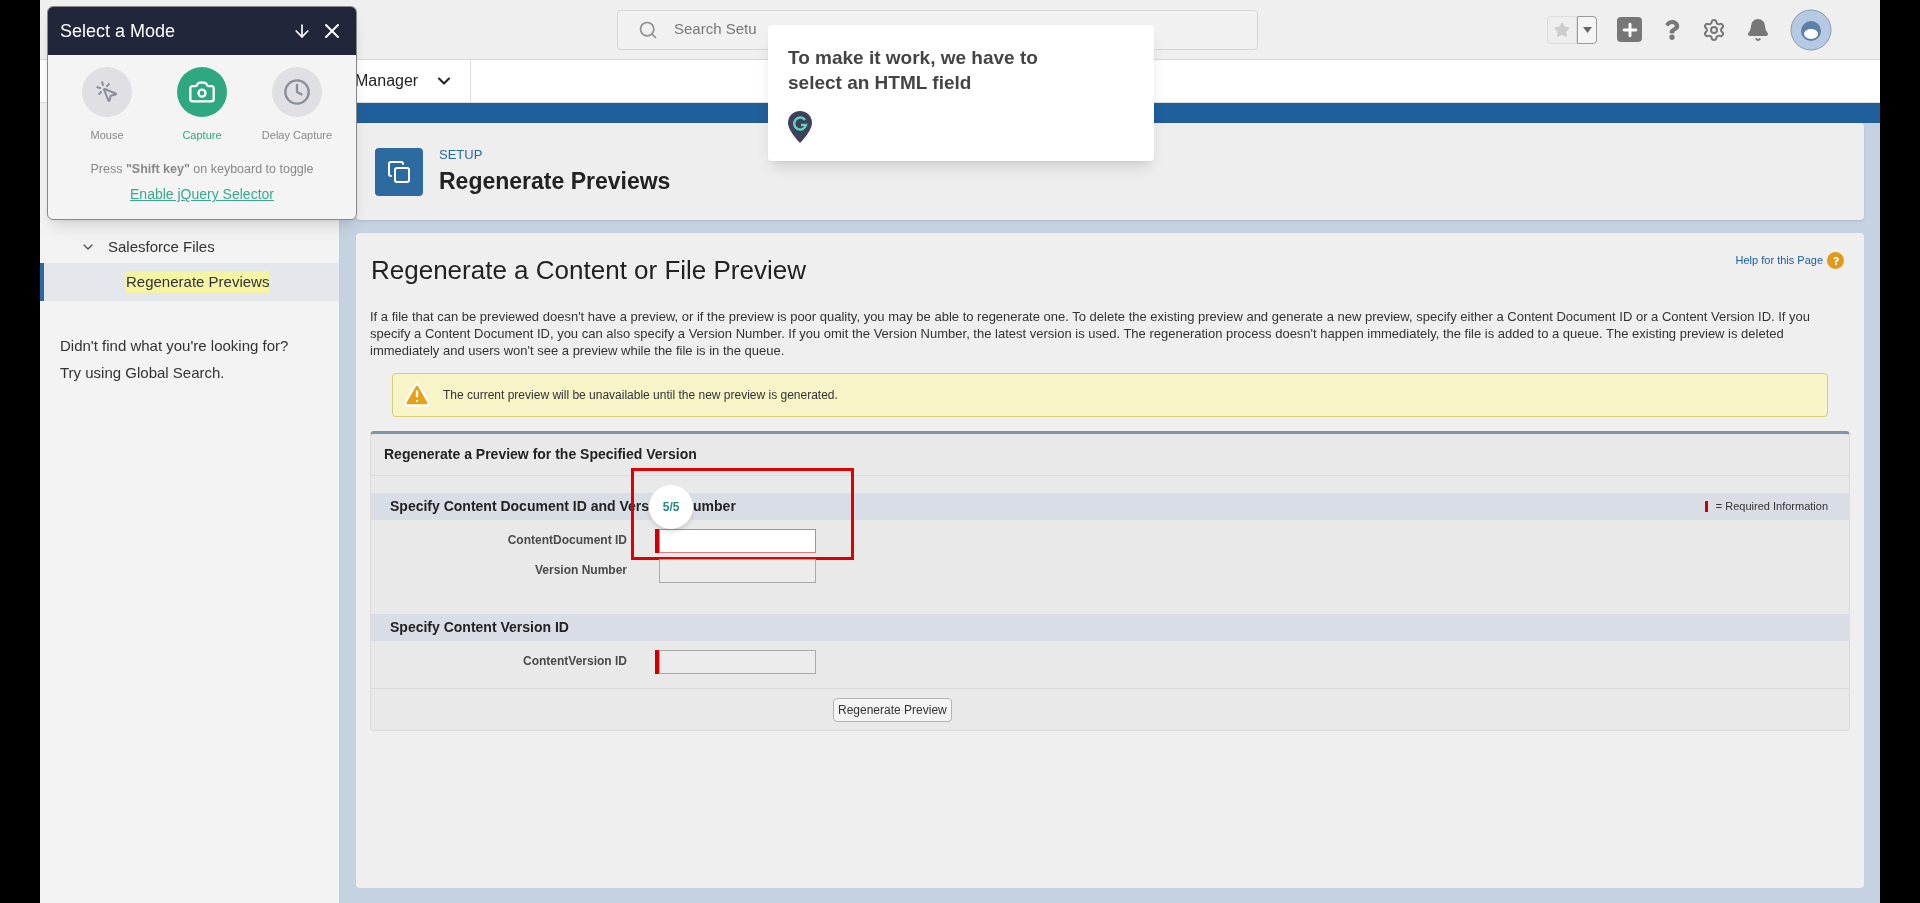 The width and height of the screenshot is (1920, 903). I want to click on mode-option: Delay Capture, so click(297, 105).